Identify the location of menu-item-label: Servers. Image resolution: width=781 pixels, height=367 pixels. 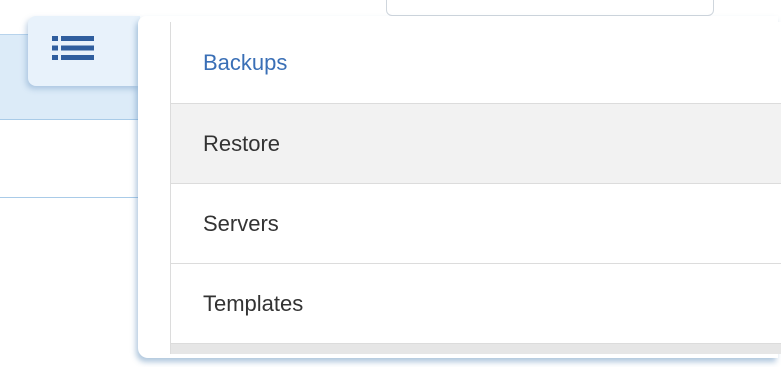
(241, 223).